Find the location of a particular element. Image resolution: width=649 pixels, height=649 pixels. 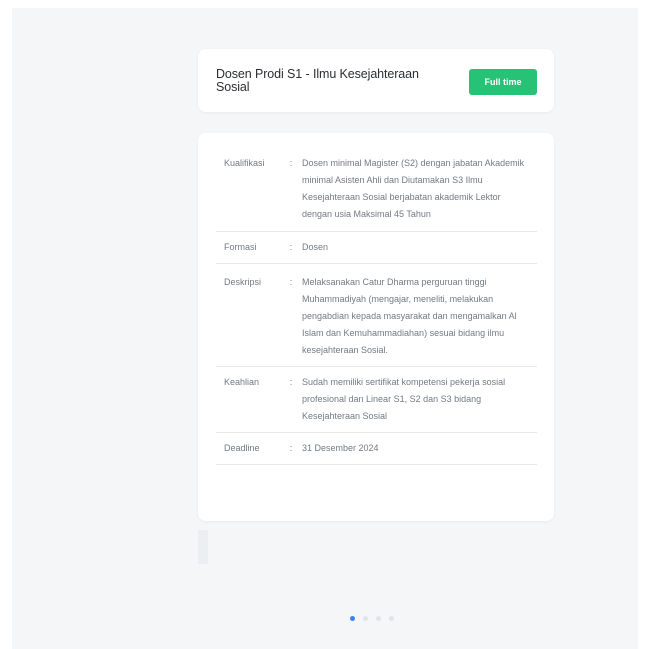

employment-type-badge: Full time is located at coordinates (503, 82).